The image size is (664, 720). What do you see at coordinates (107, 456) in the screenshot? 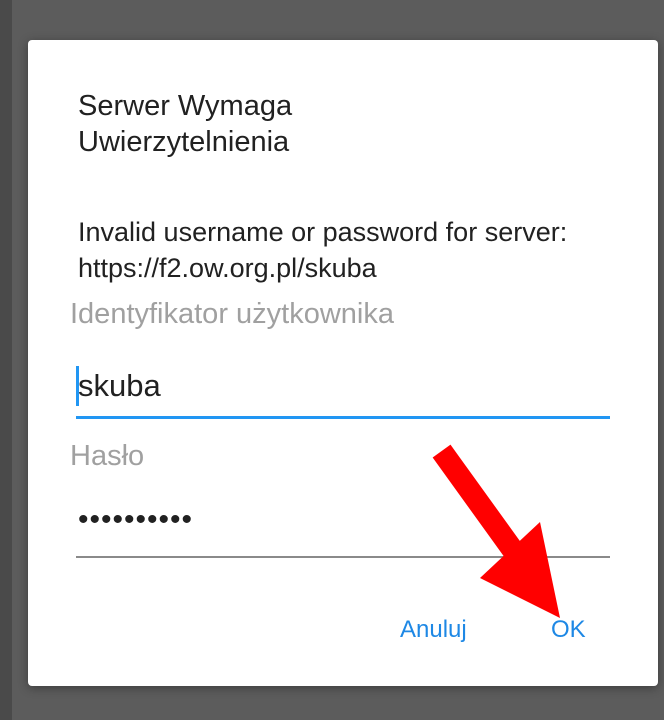
I see `password-label: Hasło` at bounding box center [107, 456].